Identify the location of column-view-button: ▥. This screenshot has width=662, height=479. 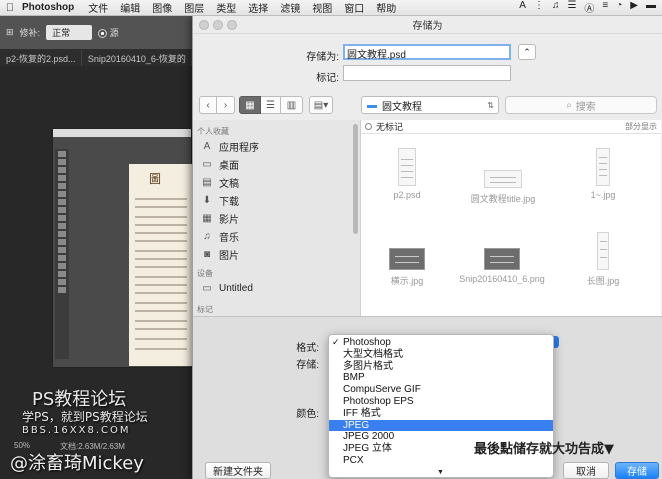
(292, 105).